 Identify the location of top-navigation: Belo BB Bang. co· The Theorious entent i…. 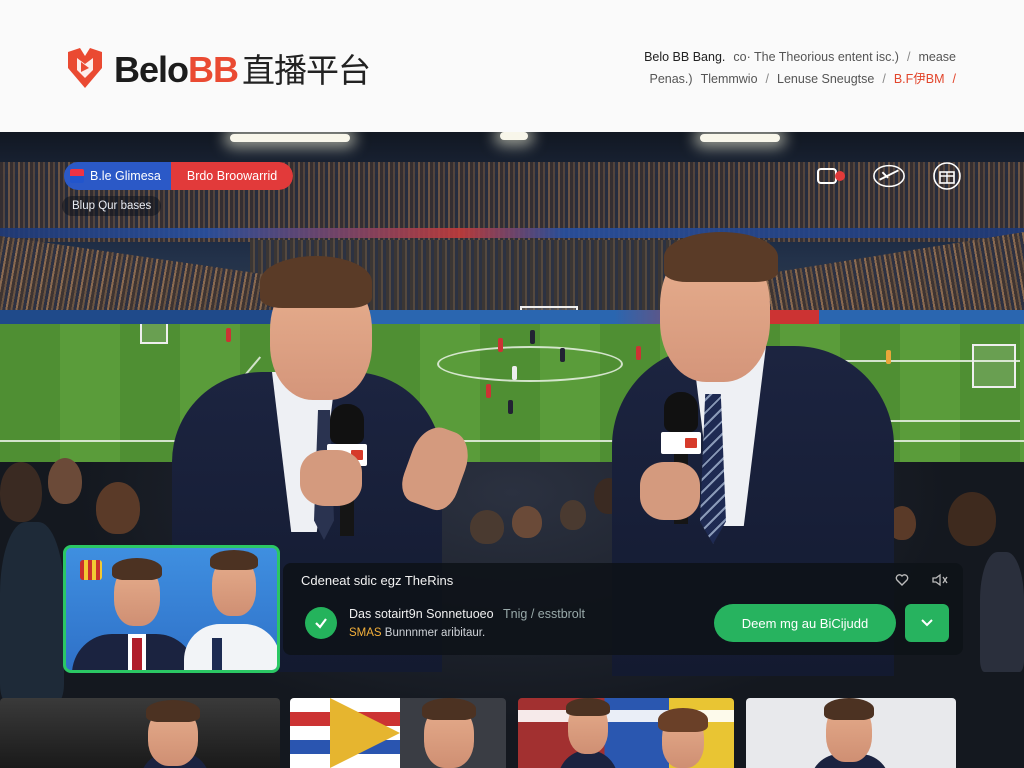
(800, 68).